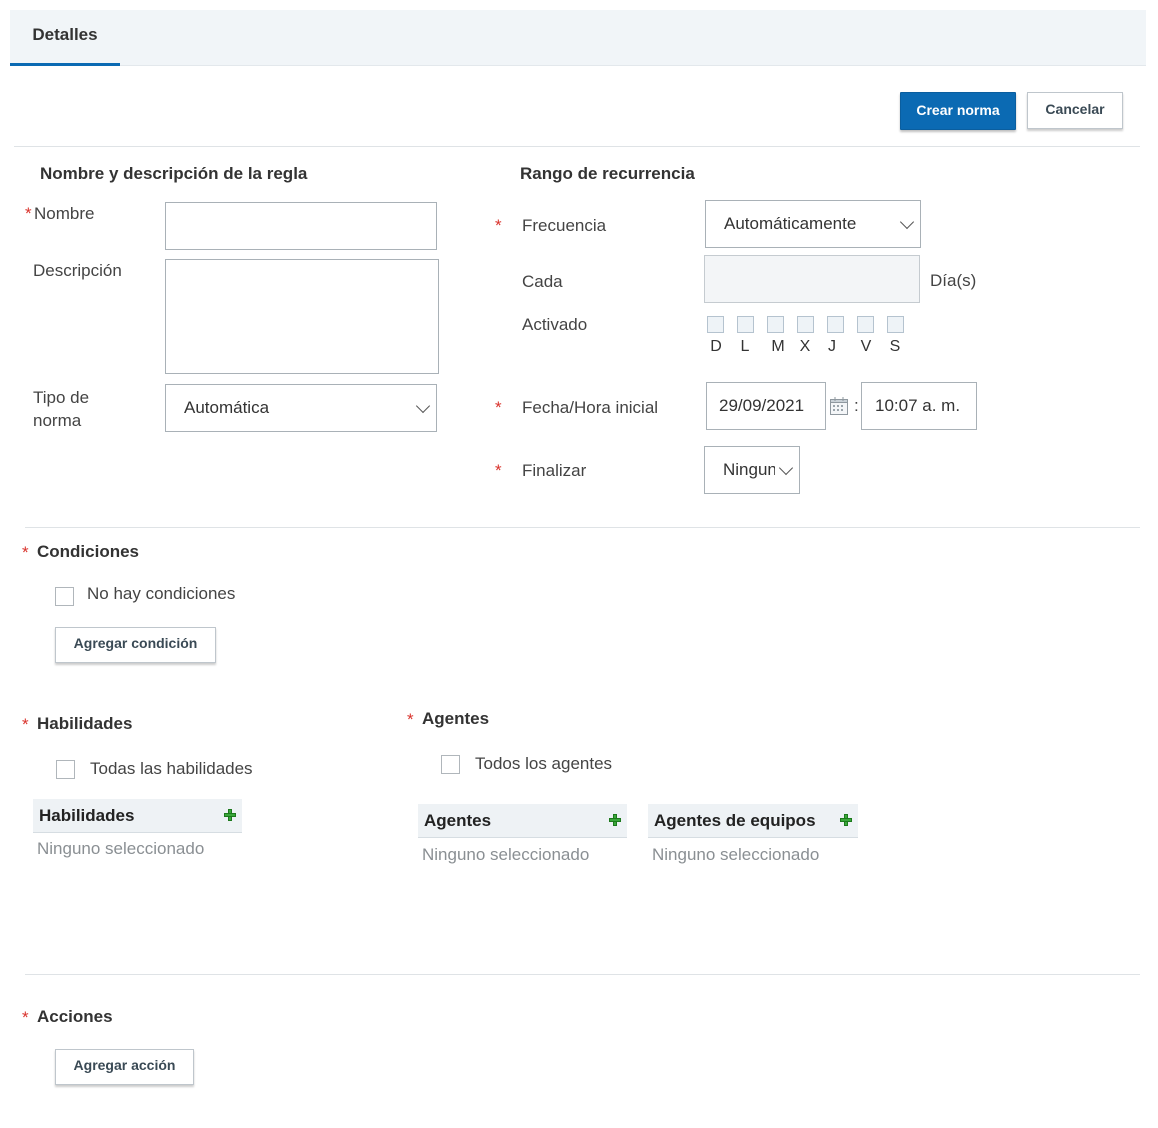 This screenshot has height=1128, width=1158. Describe the element at coordinates (61, 397) in the screenshot. I see `rule-type-label-line1: Tipo de` at that location.